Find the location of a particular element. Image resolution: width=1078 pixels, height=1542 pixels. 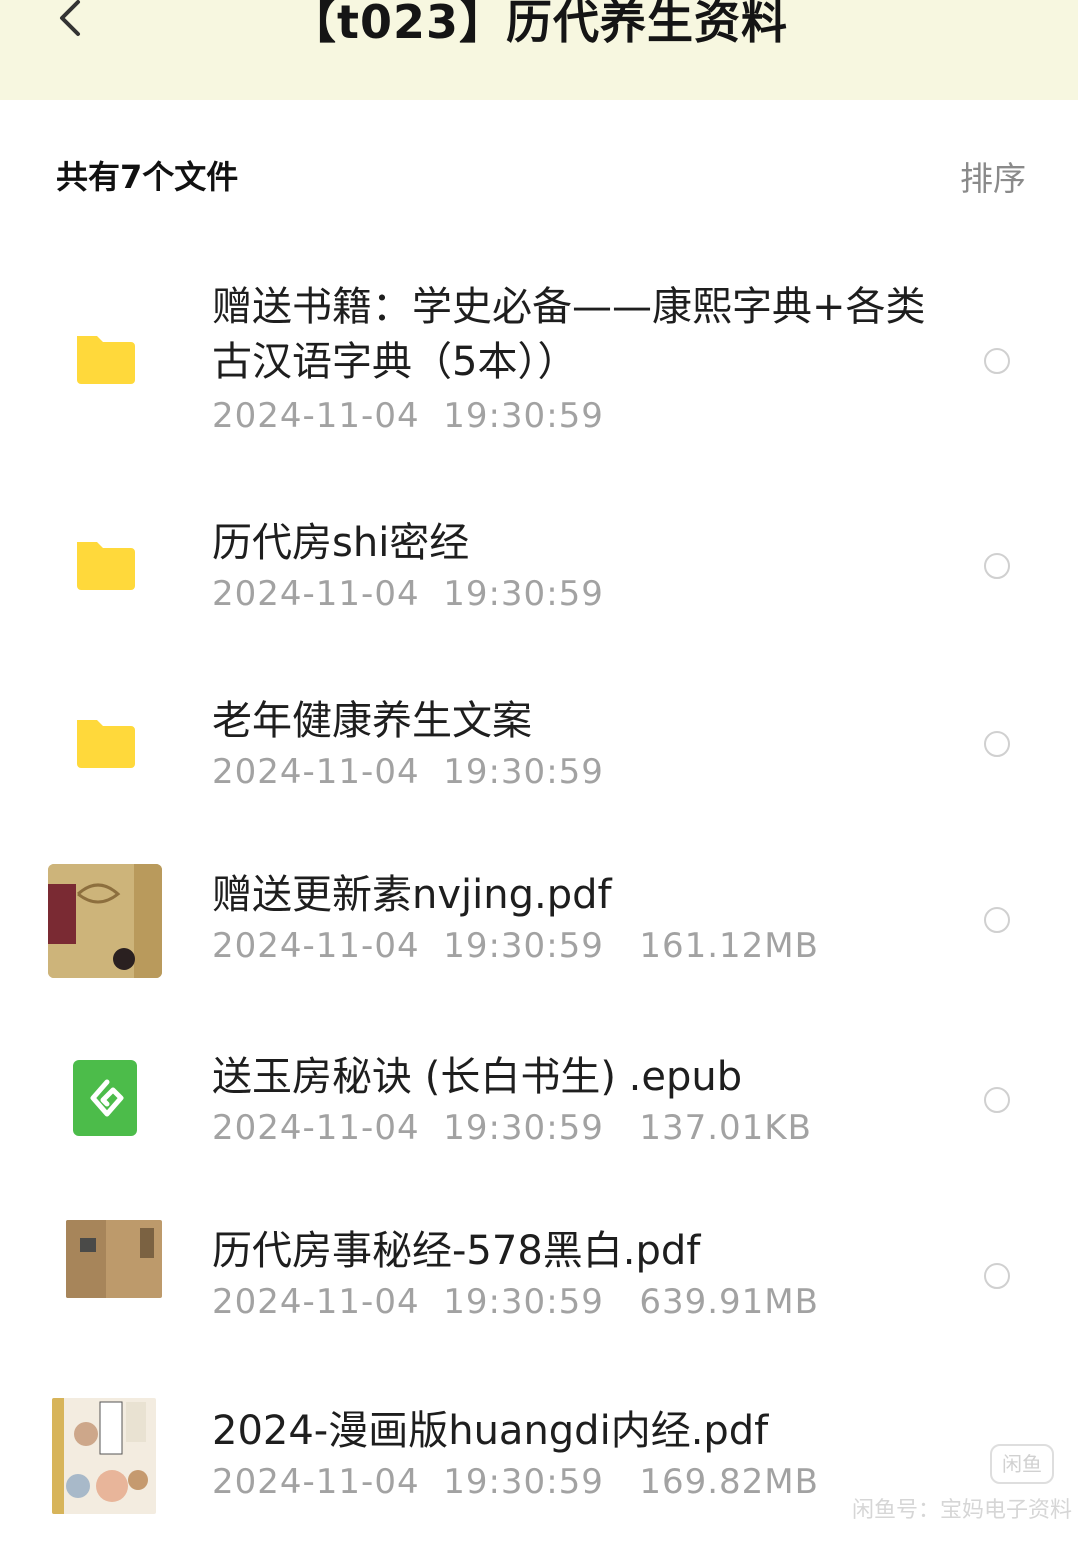

file-meta: 2024-11-04 19:30:59 161.12MB is located at coordinates (515, 946).